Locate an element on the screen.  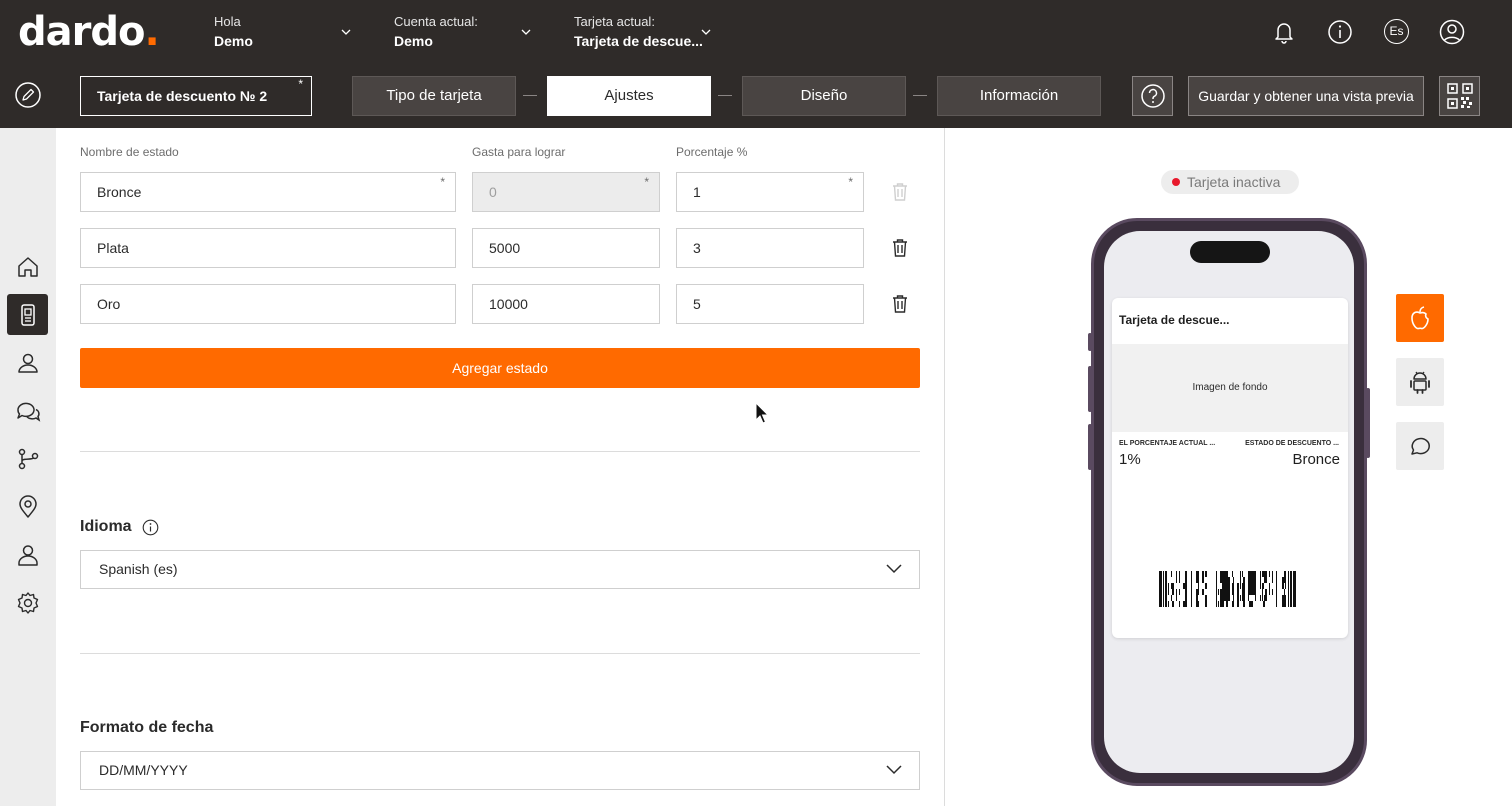
add-status-button: Agregar estado is located at coordinates (500, 368).